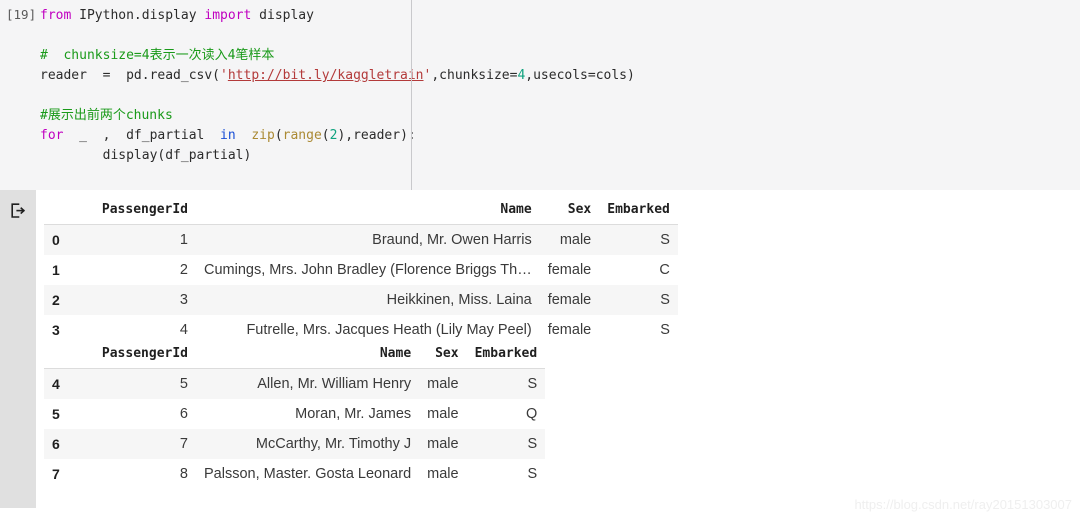 Image resolution: width=1080 pixels, height=520 pixels. I want to click on row-index: 3, so click(56, 330).